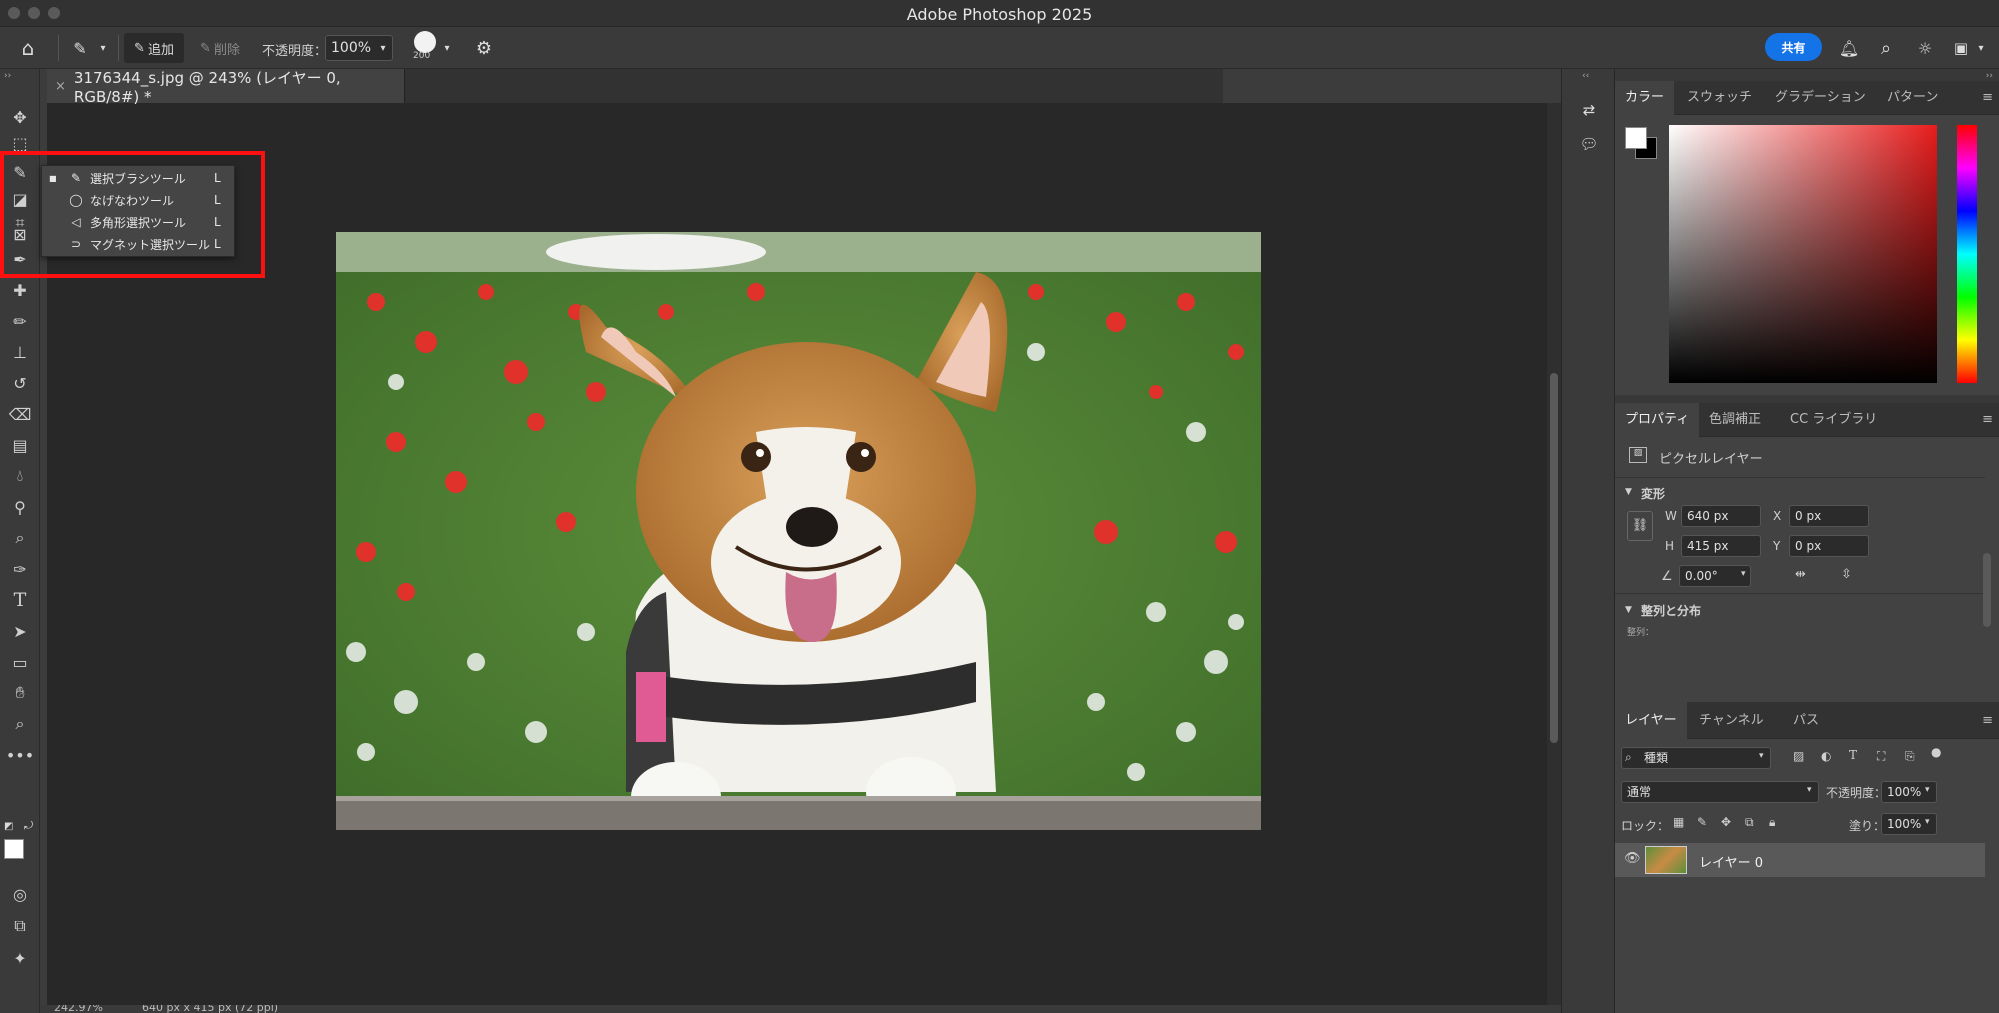 The width and height of the screenshot is (1999, 1013). I want to click on healing-brush-tool-icon: ✚, so click(20, 290).